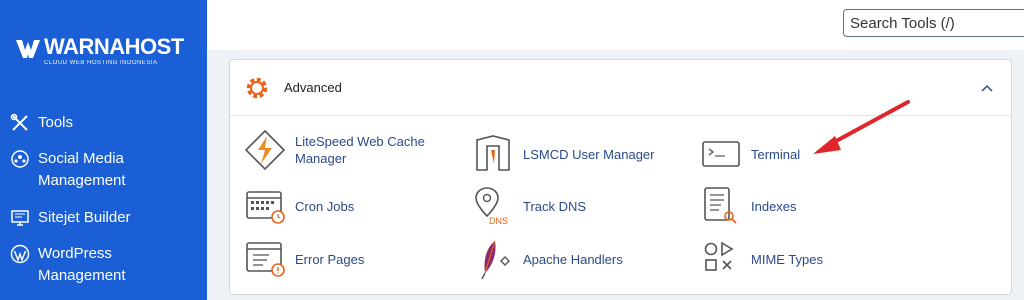 The height and width of the screenshot is (300, 1024). I want to click on tool-apache-handlers: Apache Handlers, so click(547, 259).